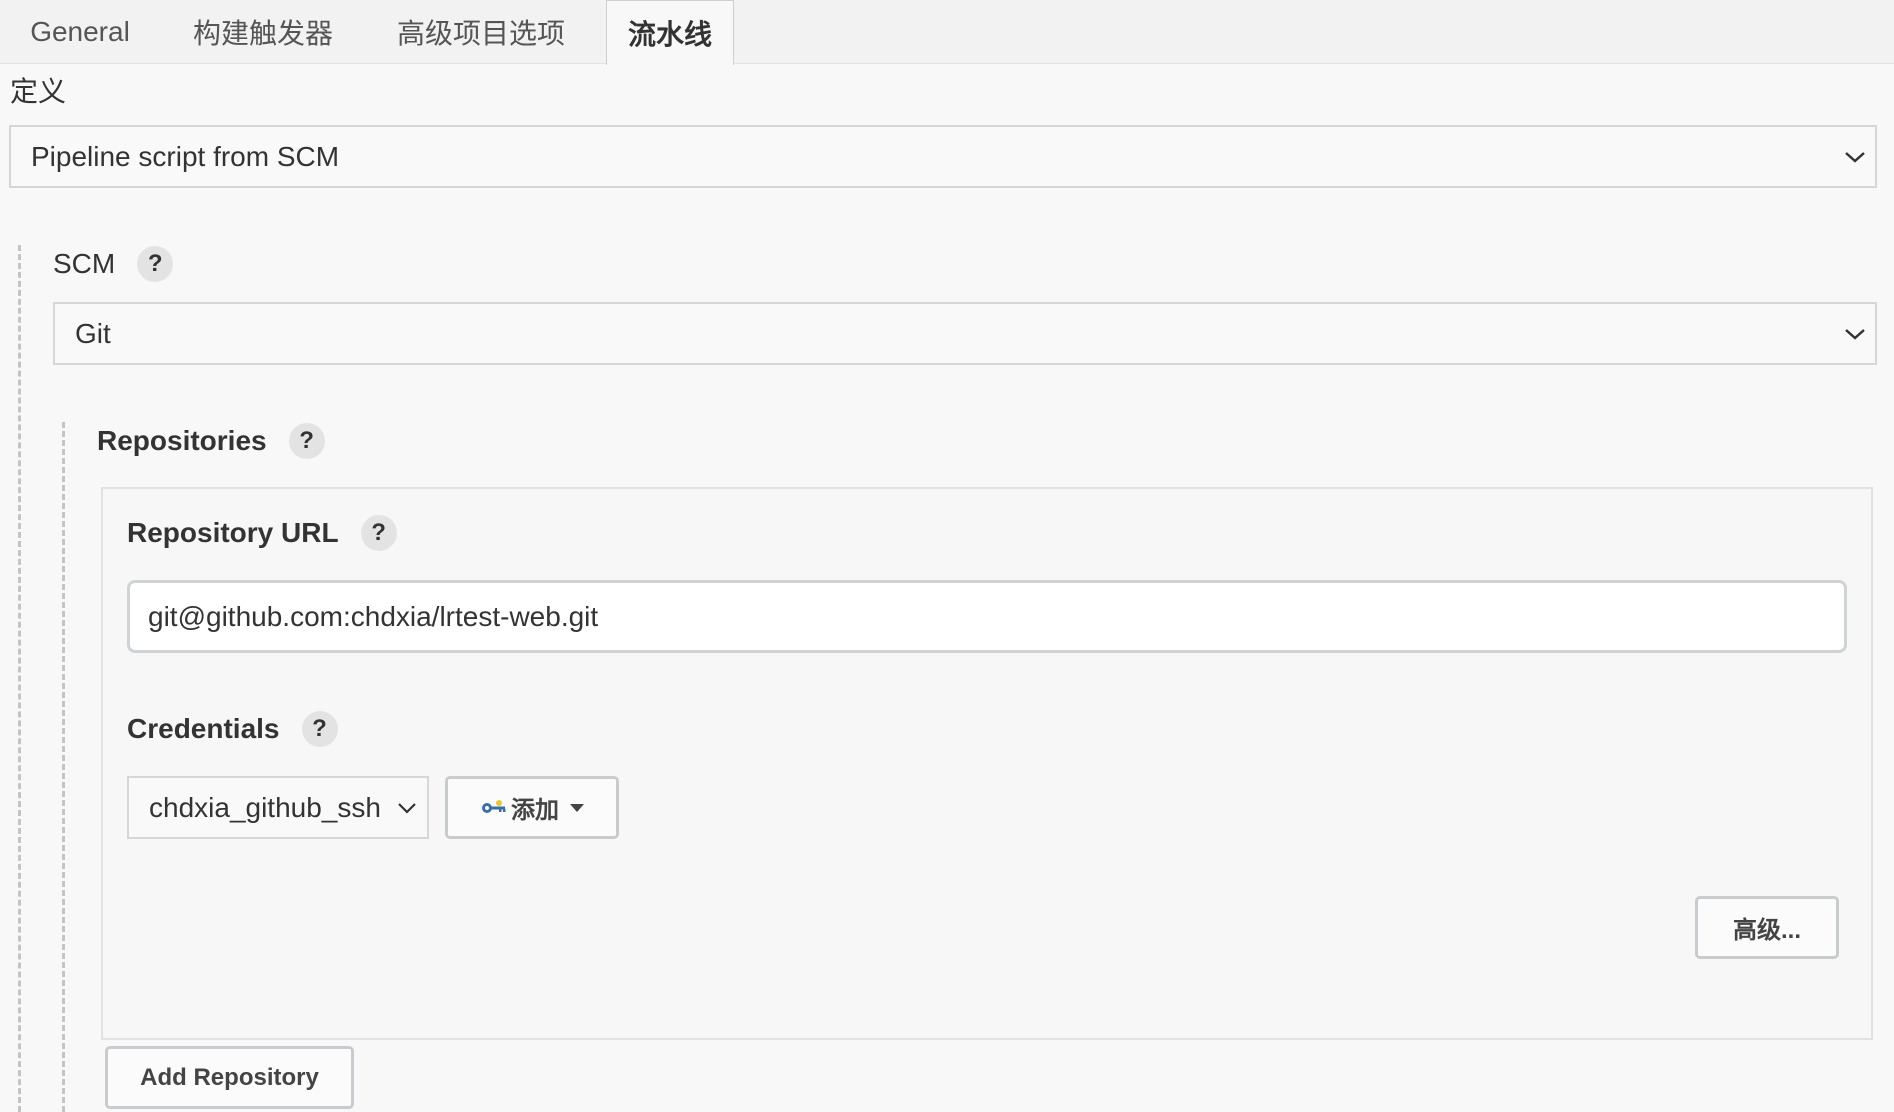 This screenshot has width=1894, height=1112. What do you see at coordinates (943, 156) in the screenshot?
I see `definition-select: Pipeline script from SCM` at bounding box center [943, 156].